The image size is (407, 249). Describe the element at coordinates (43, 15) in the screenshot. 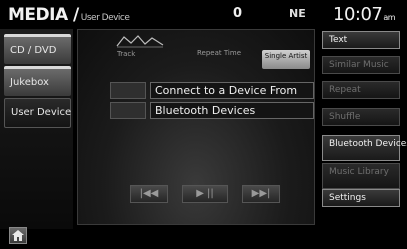

I see `title-text: MEDIA /` at that location.